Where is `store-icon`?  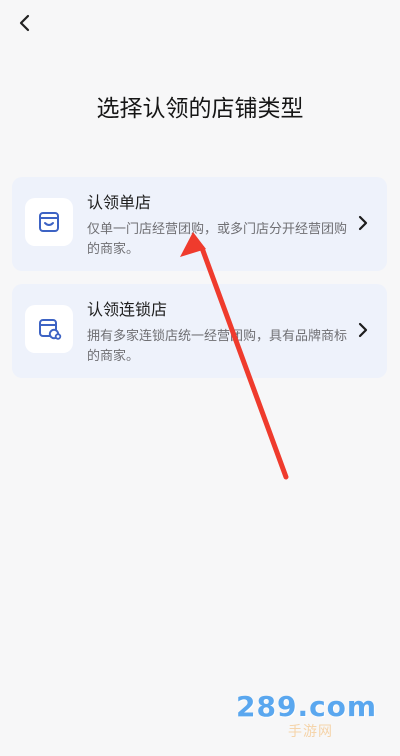 store-icon is located at coordinates (49, 222).